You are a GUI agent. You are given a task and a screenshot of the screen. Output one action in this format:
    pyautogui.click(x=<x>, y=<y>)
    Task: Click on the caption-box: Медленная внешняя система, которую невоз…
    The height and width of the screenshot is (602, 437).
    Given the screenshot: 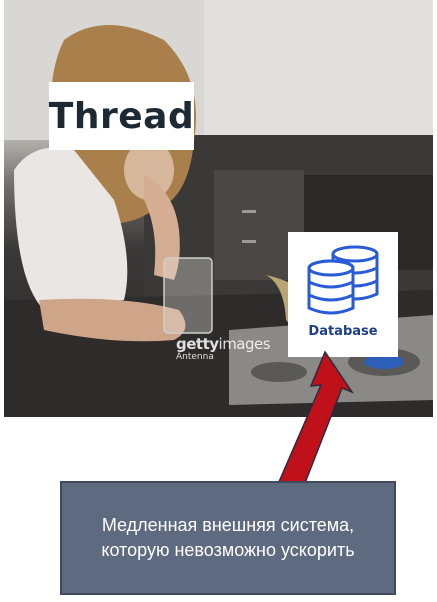 What is the action you would take?
    pyautogui.click(x=228, y=538)
    